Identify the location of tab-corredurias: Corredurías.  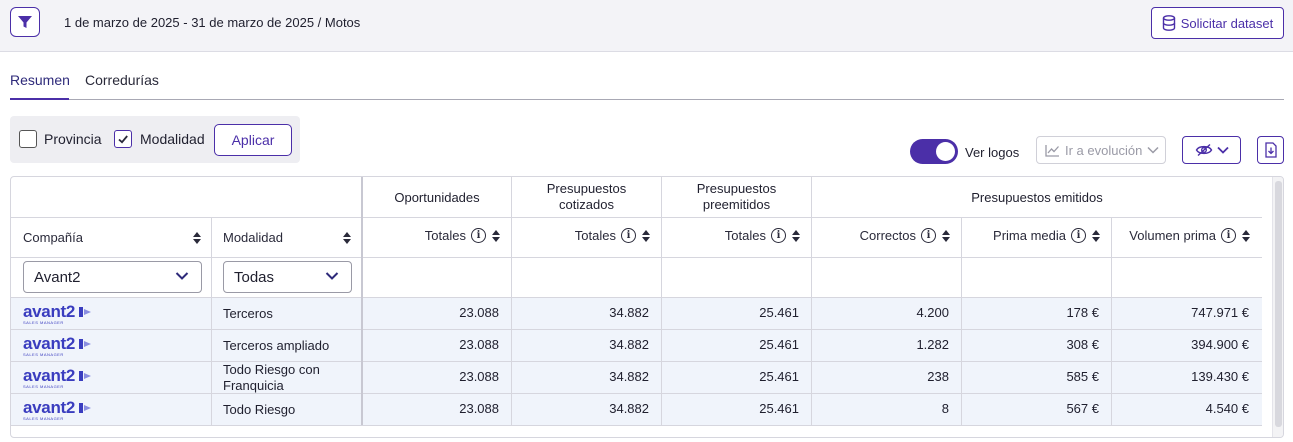
(122, 80).